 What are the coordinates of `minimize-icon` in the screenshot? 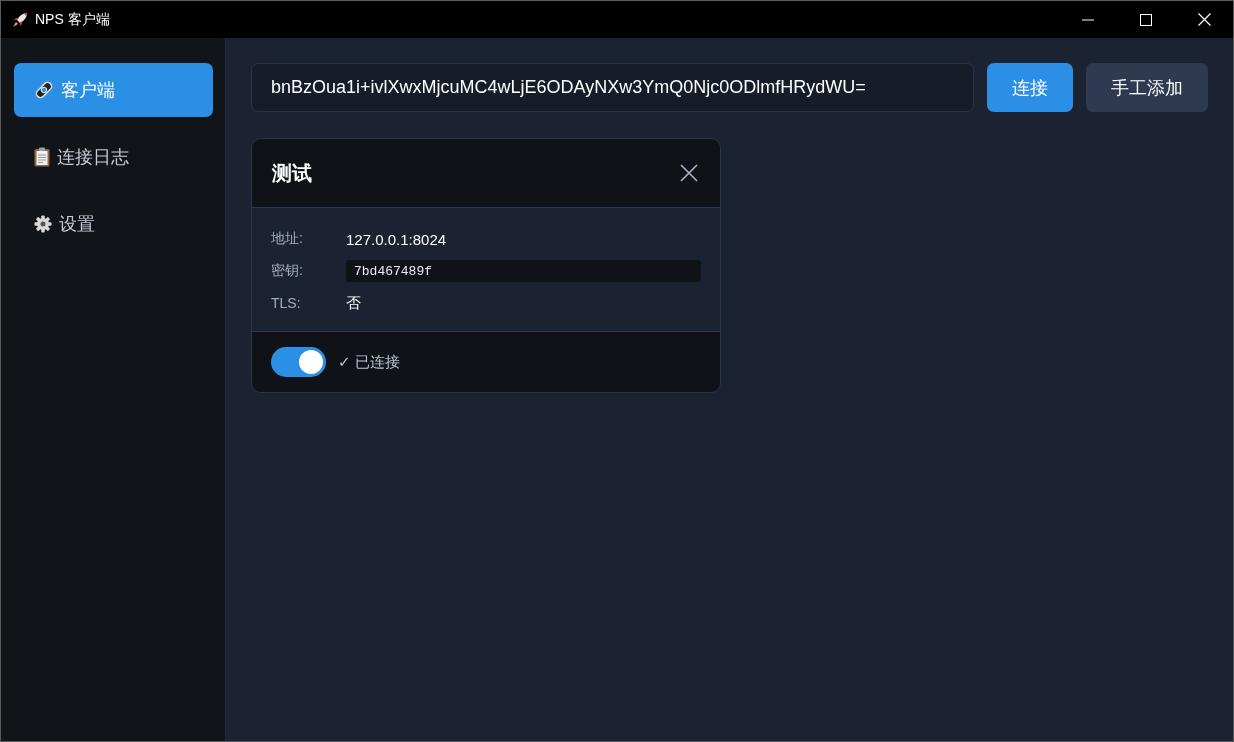 It's located at (1088, 19).